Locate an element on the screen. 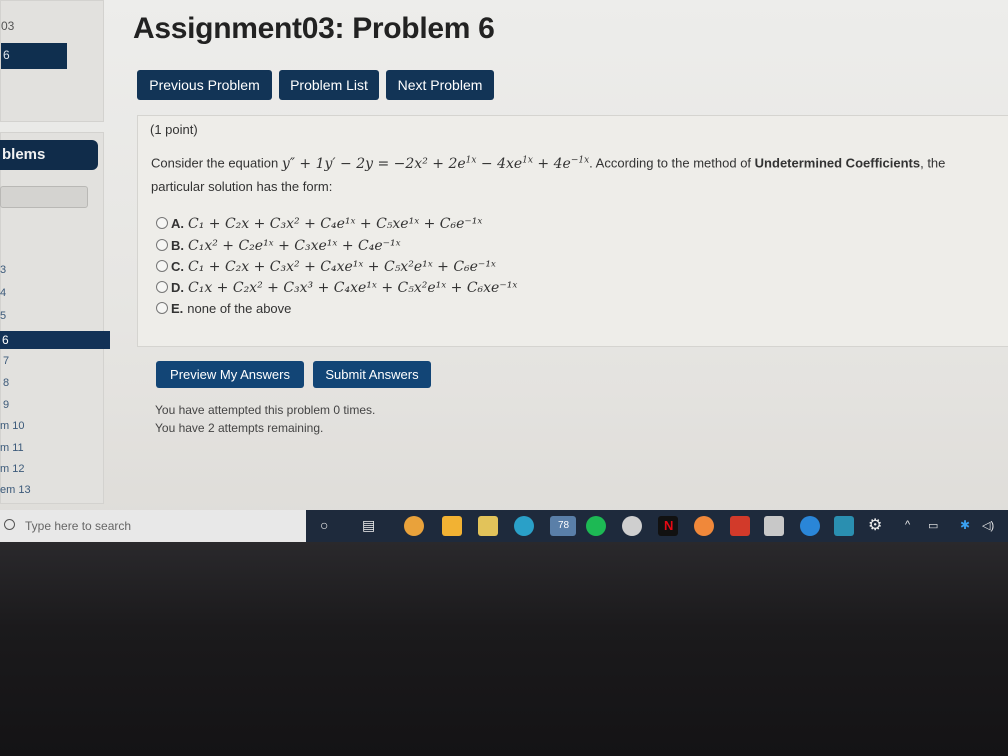 The width and height of the screenshot is (1008, 756). acrobat-icon is located at coordinates (774, 526).